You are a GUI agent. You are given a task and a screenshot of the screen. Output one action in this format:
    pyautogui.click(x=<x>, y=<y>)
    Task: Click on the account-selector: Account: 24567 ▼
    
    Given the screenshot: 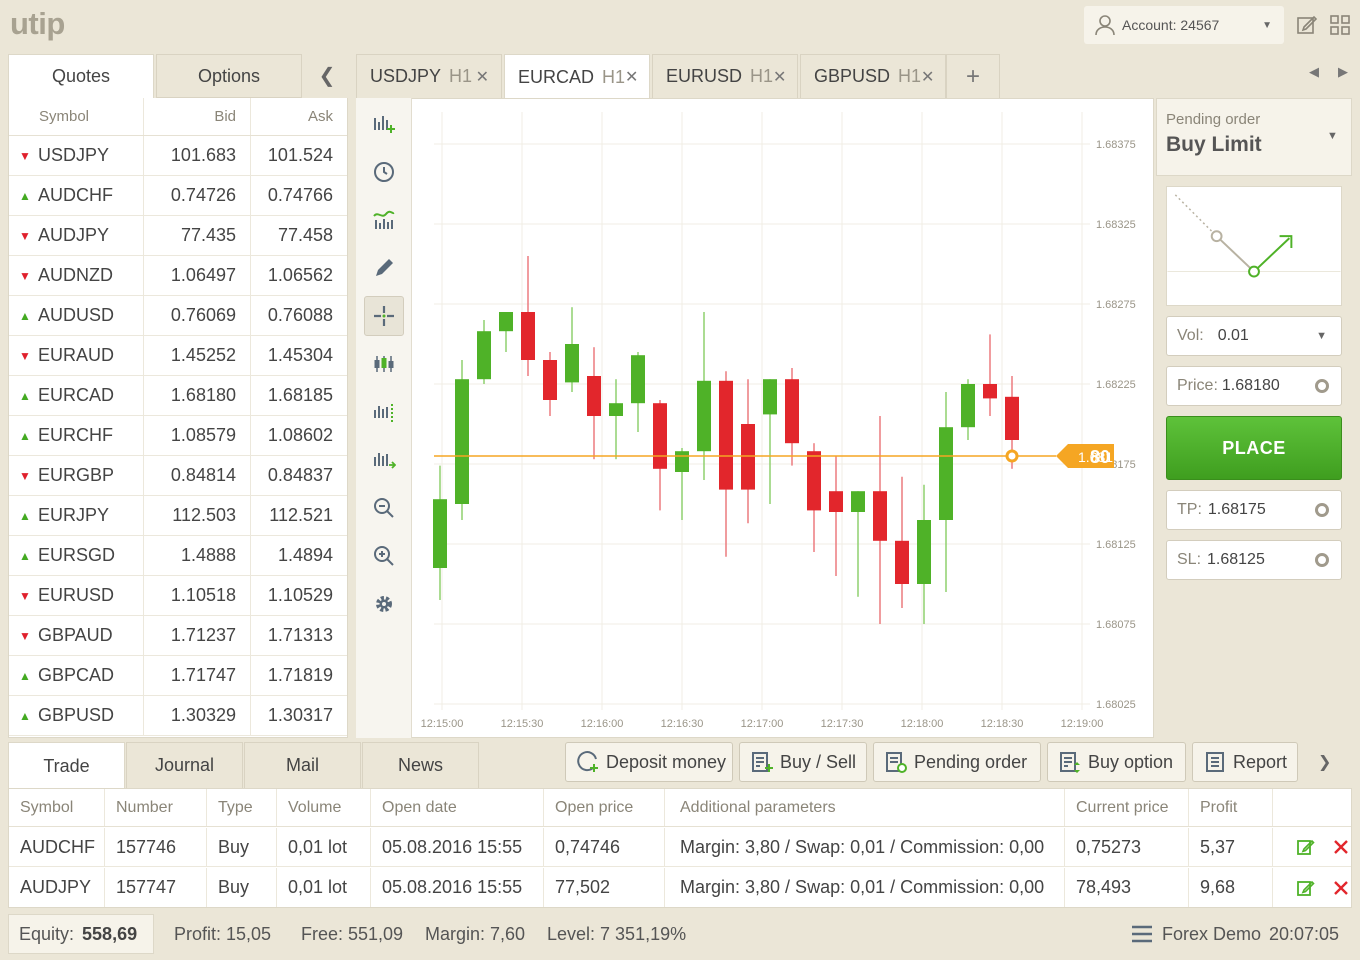 What is the action you would take?
    pyautogui.click(x=1184, y=25)
    